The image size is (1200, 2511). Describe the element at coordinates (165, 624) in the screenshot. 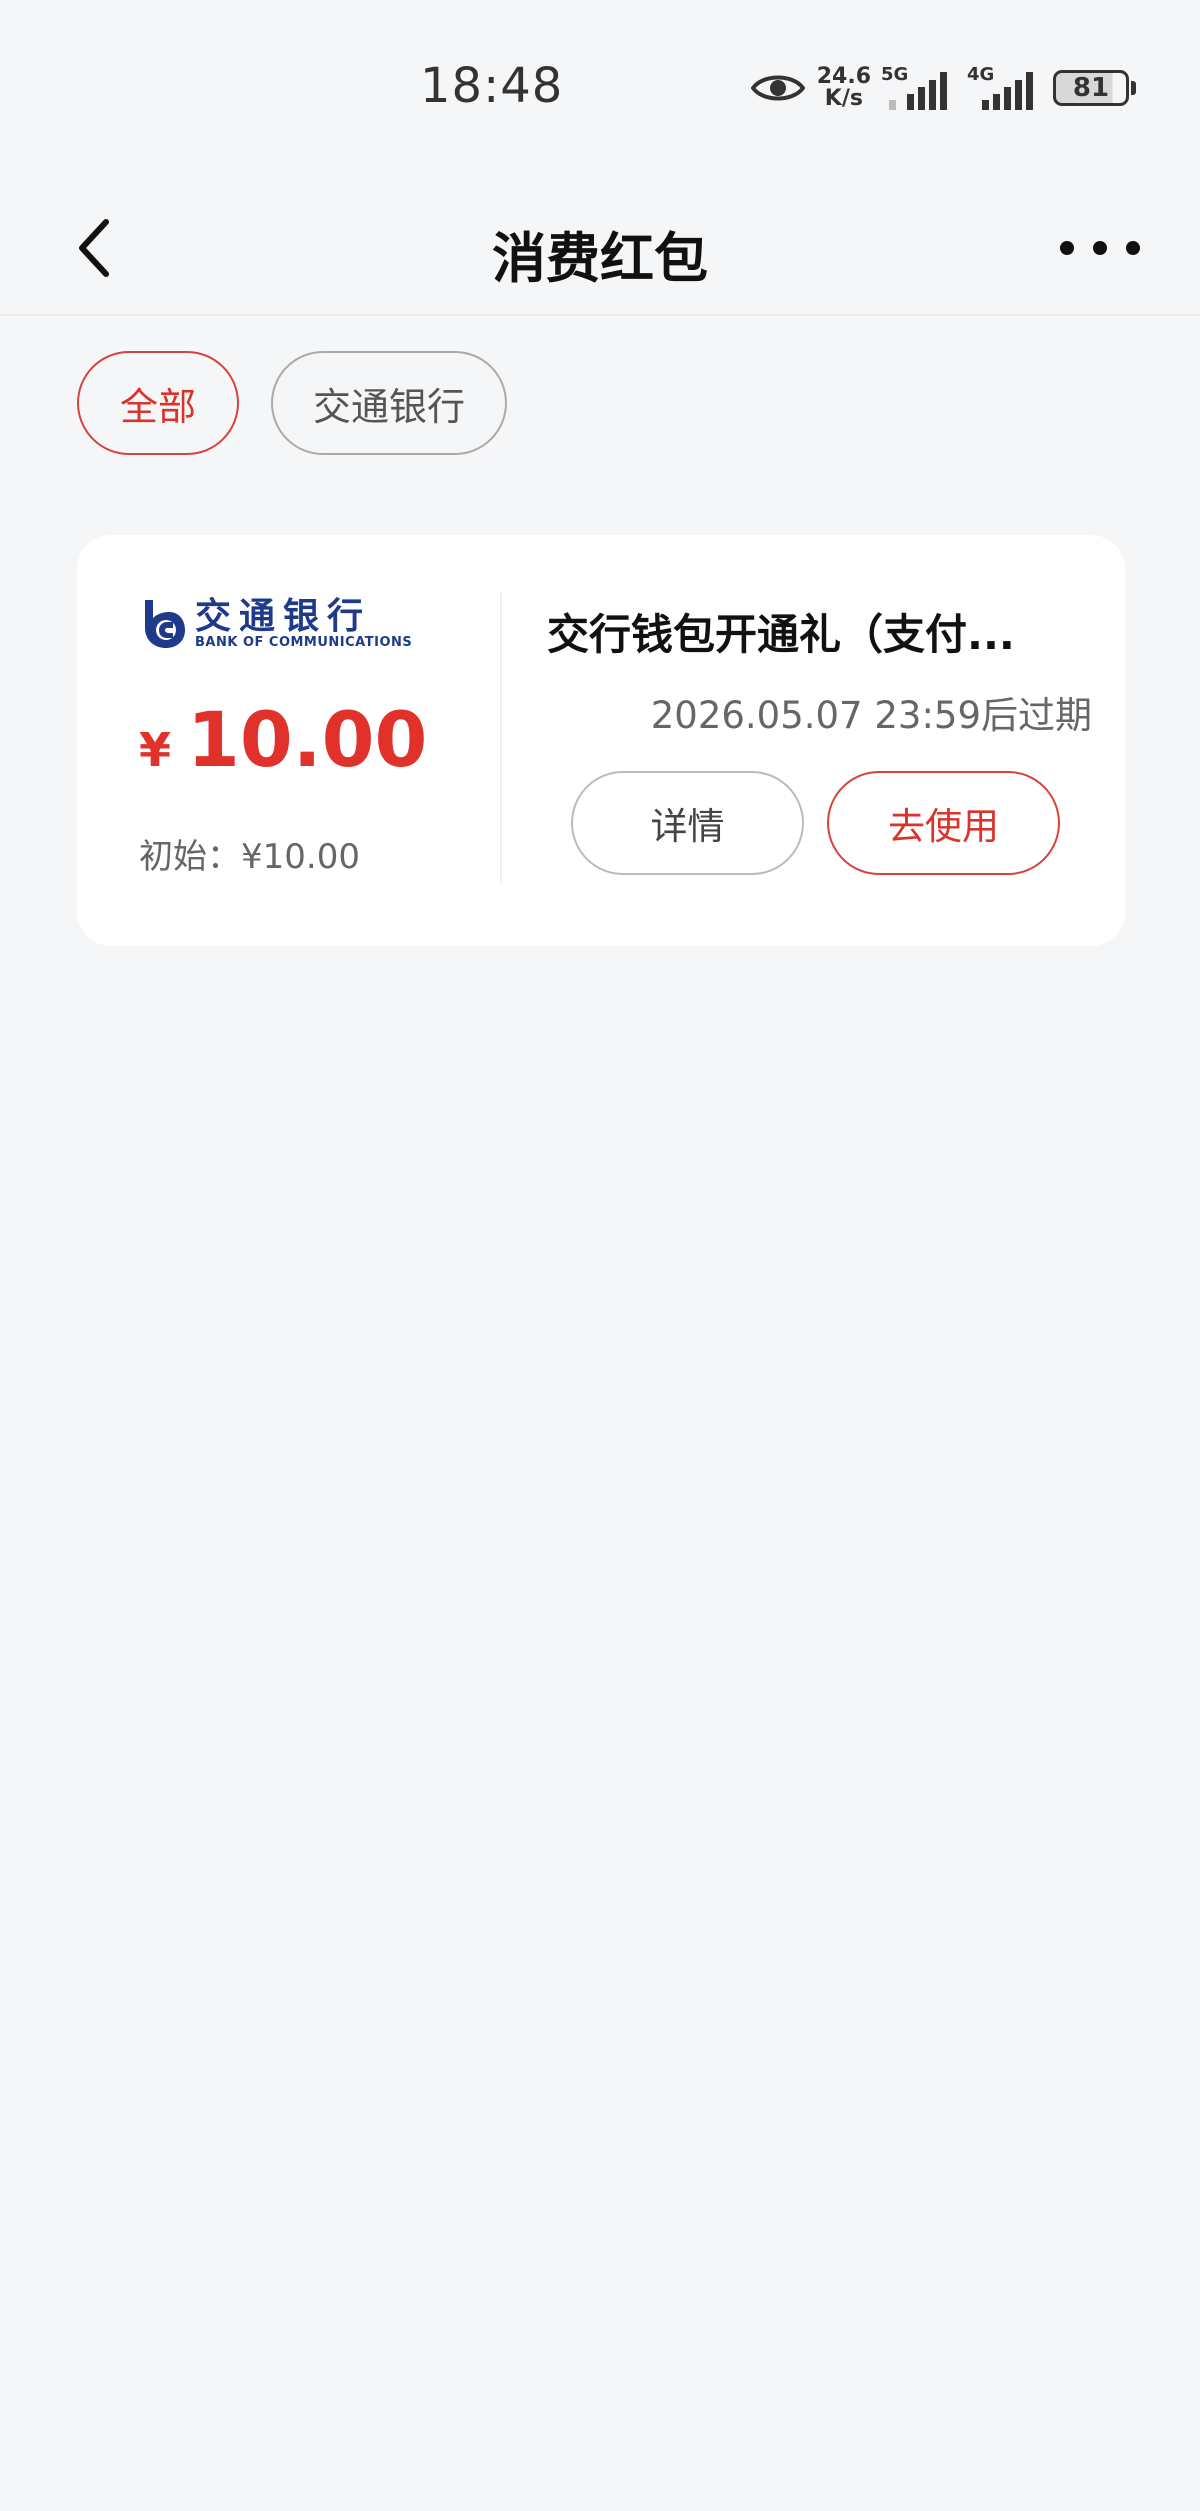

I see `bank-of-communications-logo-icon` at that location.